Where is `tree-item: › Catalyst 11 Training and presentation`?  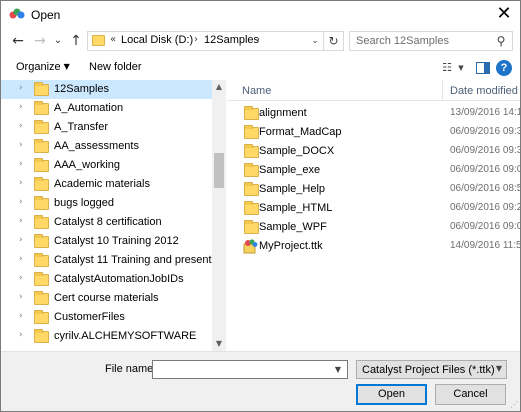
tree-item: › Catalyst 11 Training and presentation is located at coordinates (113, 260).